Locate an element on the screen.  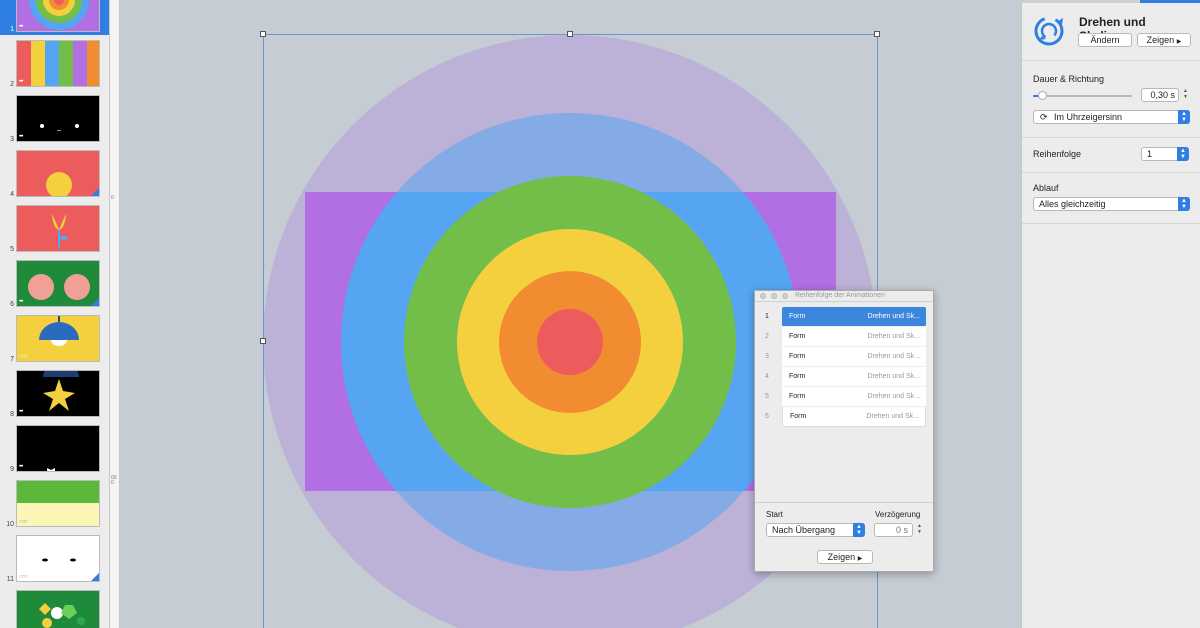
slide-thumbnail-3: 3 ••• is located at coordinates (54, 119).